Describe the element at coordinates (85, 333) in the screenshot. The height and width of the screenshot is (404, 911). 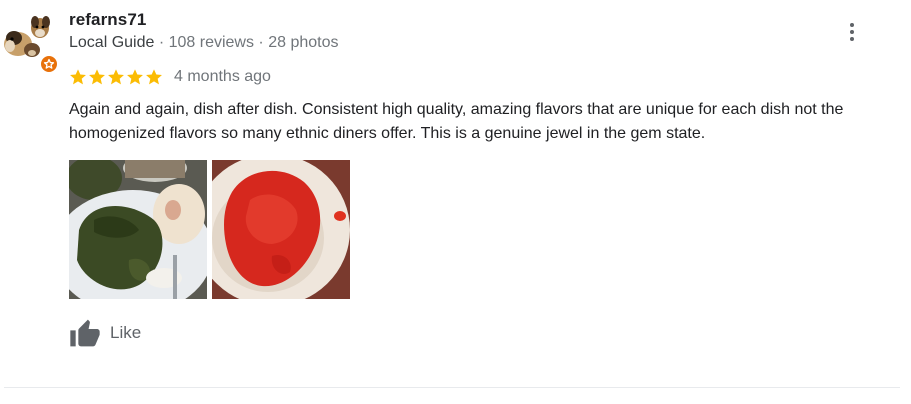
I see `thumb-up-icon` at that location.